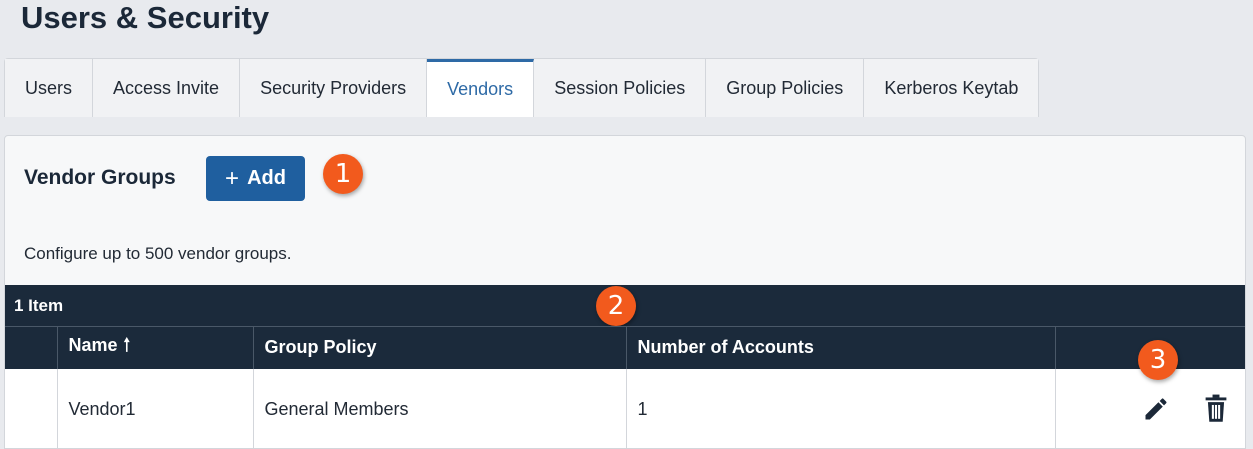 The height and width of the screenshot is (449, 1253). Describe the element at coordinates (439, 408) in the screenshot. I see `cell-group-policy: General Members` at that location.